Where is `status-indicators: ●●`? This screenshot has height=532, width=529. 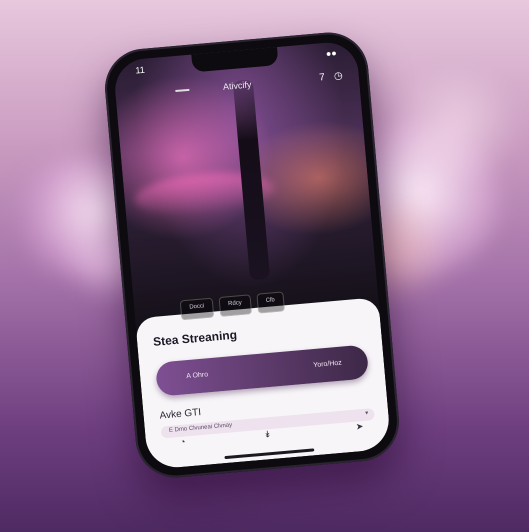
status-indicators: ●● is located at coordinates (331, 53).